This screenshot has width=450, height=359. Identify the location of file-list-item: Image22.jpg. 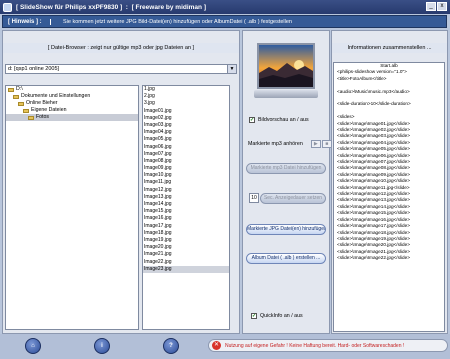
(186, 262).